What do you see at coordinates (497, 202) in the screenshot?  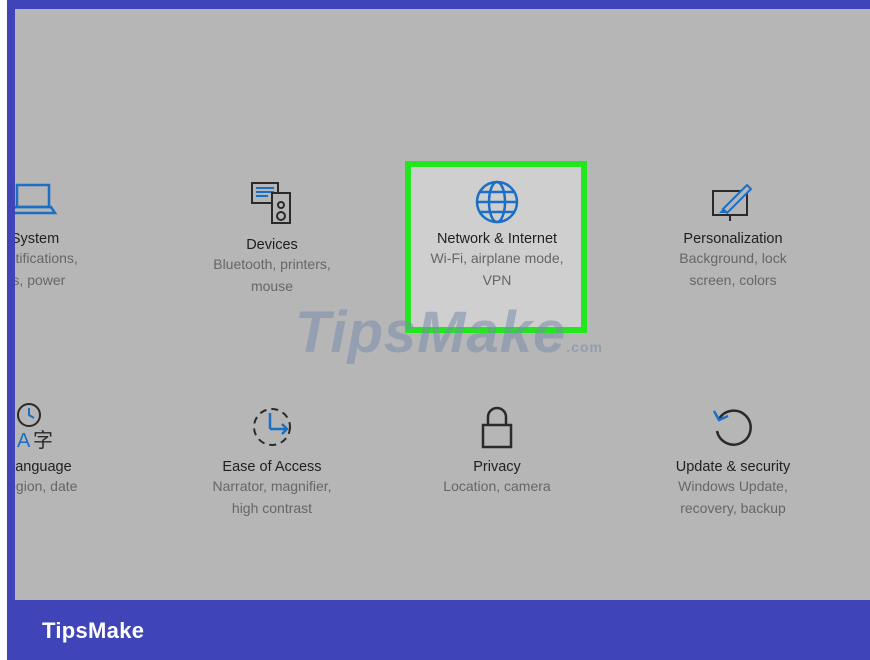 I see `globe-icon` at bounding box center [497, 202].